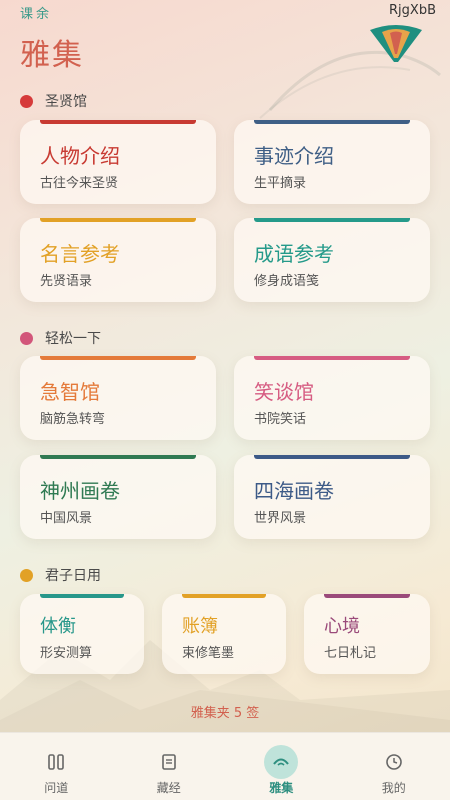 The image size is (450, 800). I want to click on card-title: 事迹介绍, so click(294, 156).